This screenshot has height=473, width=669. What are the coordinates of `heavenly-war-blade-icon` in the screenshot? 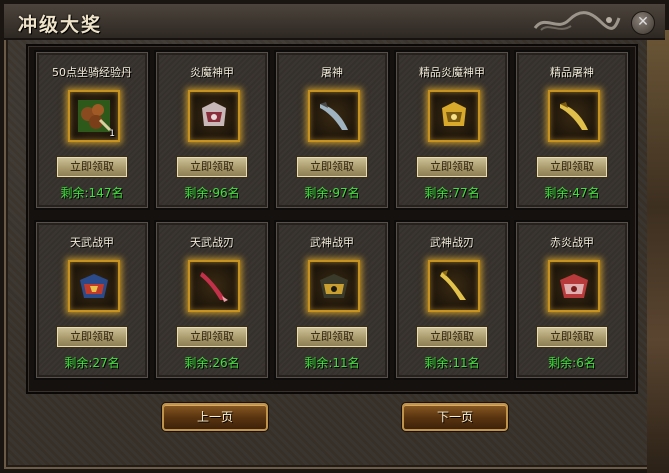 It's located at (214, 287).